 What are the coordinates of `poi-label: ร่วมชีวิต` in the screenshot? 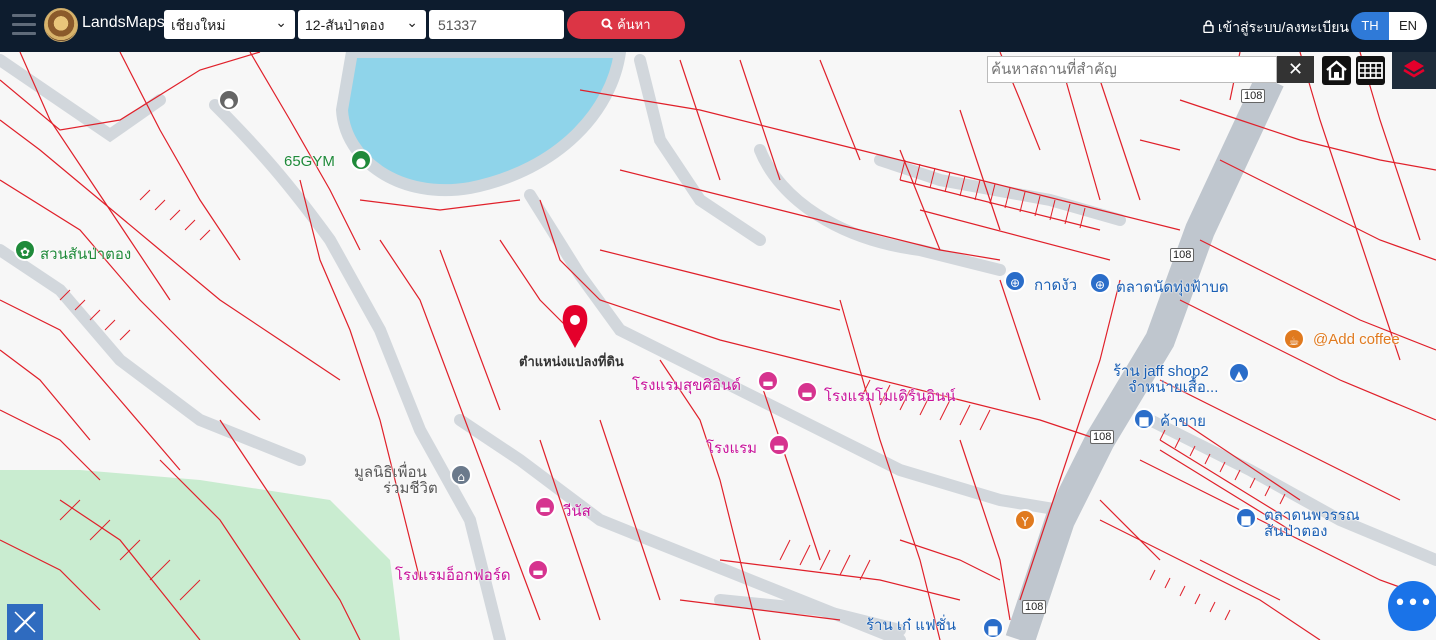 It's located at (410, 488).